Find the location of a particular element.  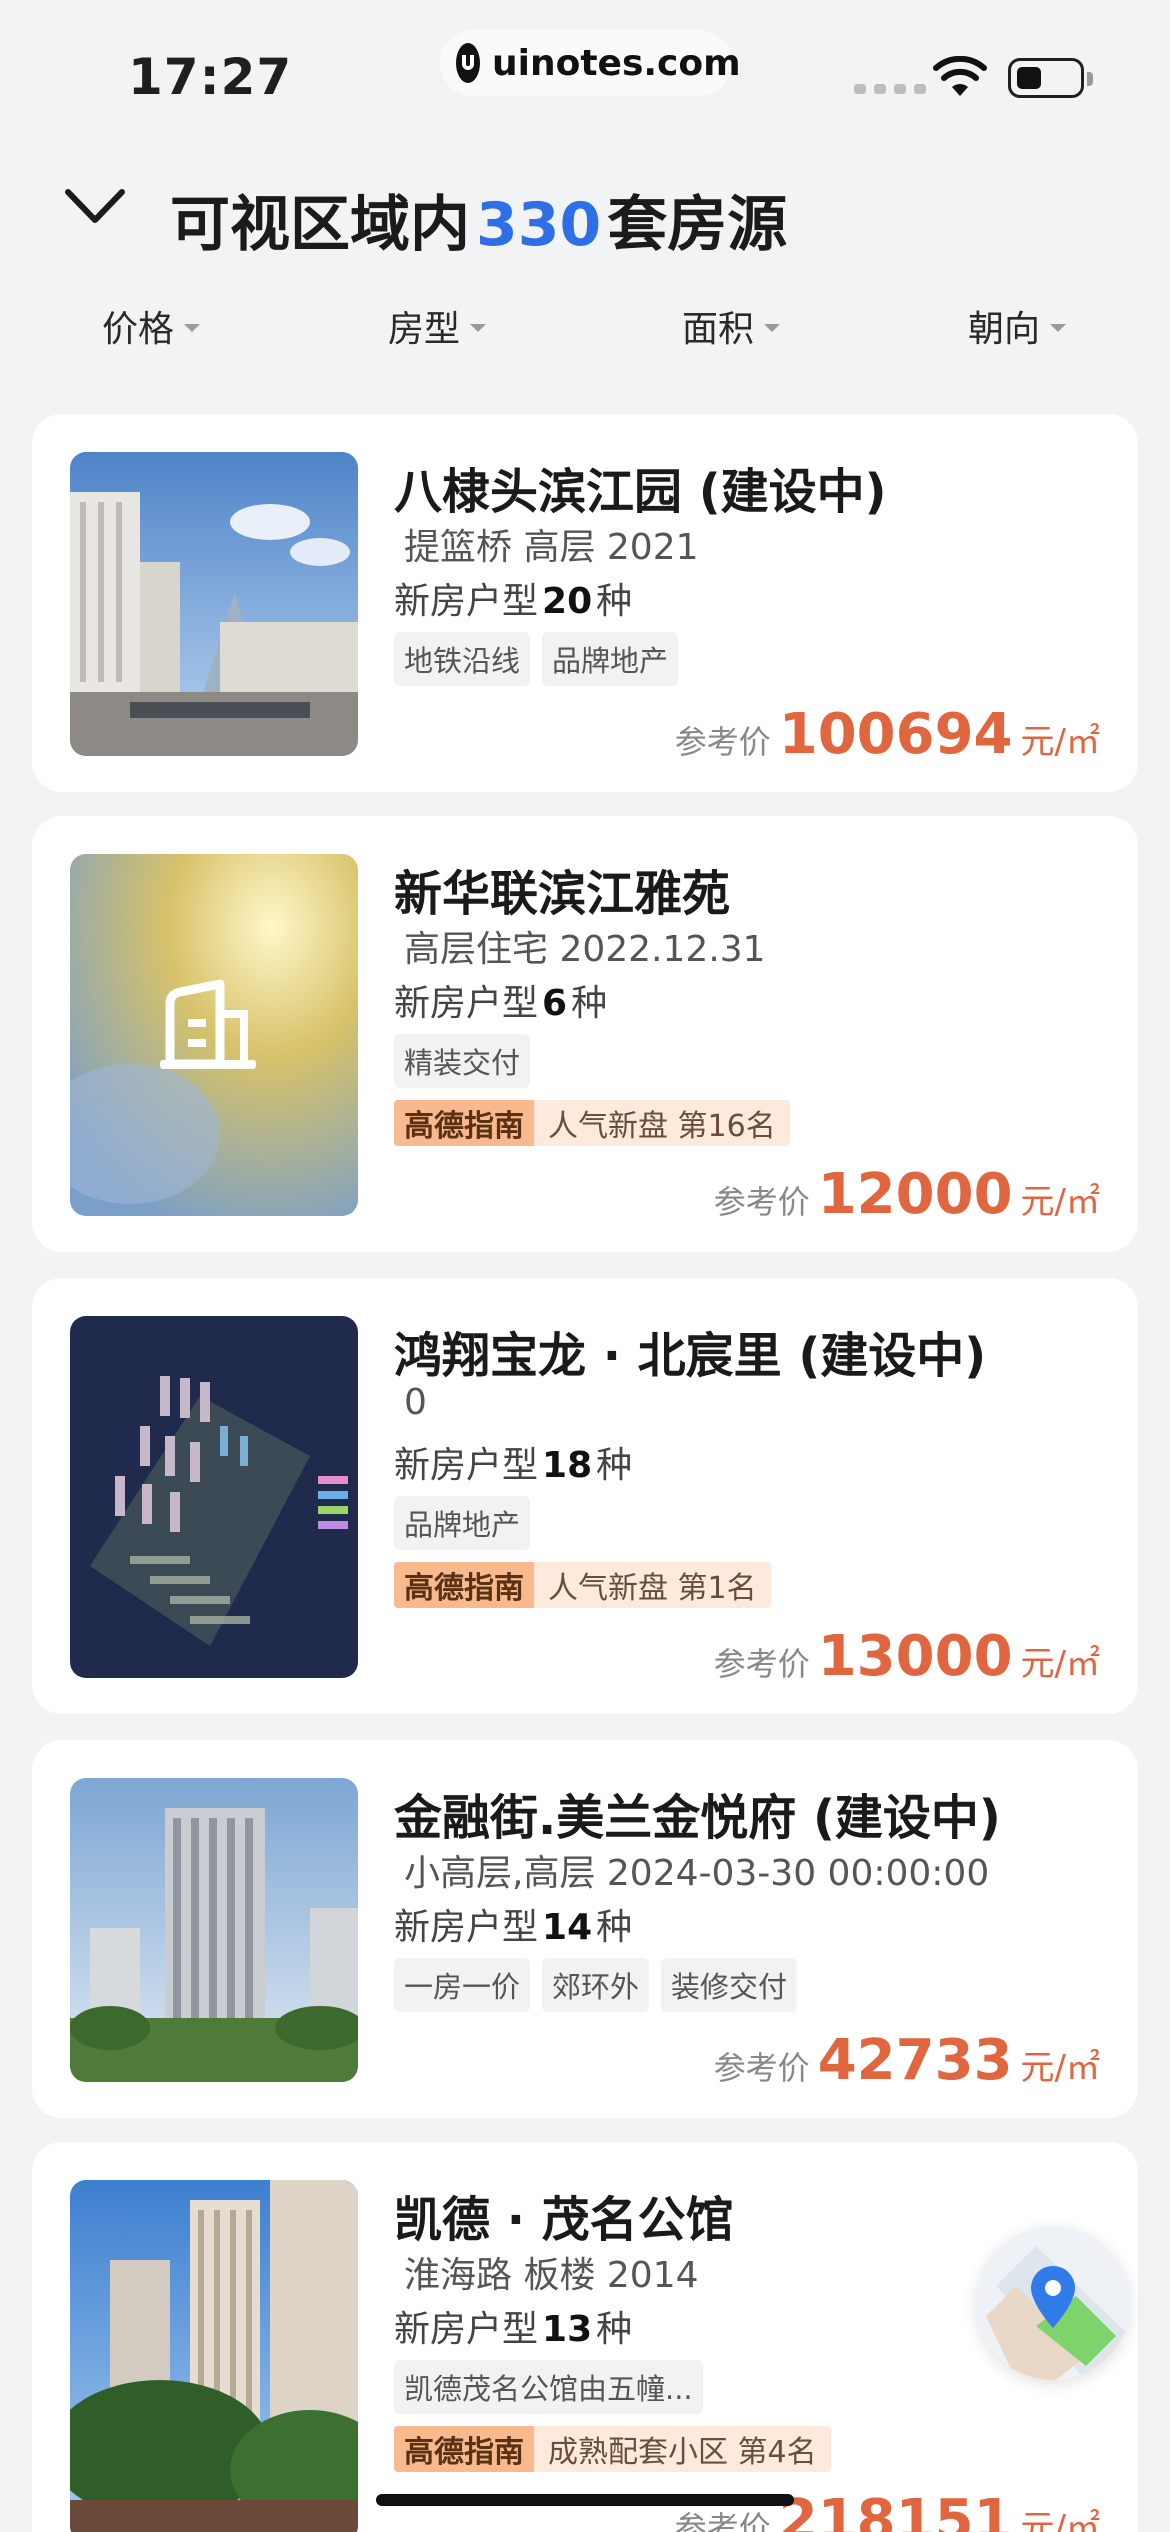

filter-label: 朝向 is located at coordinates (1004, 329).